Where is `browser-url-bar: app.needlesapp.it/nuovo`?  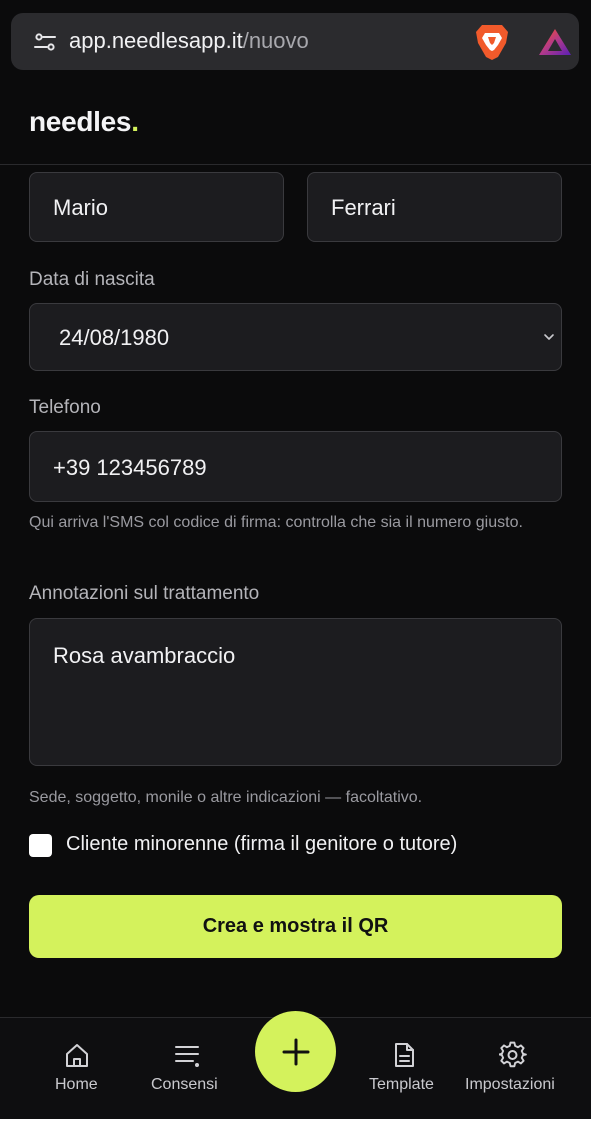
browser-url-bar: app.needlesapp.it/nuovo is located at coordinates (295, 41).